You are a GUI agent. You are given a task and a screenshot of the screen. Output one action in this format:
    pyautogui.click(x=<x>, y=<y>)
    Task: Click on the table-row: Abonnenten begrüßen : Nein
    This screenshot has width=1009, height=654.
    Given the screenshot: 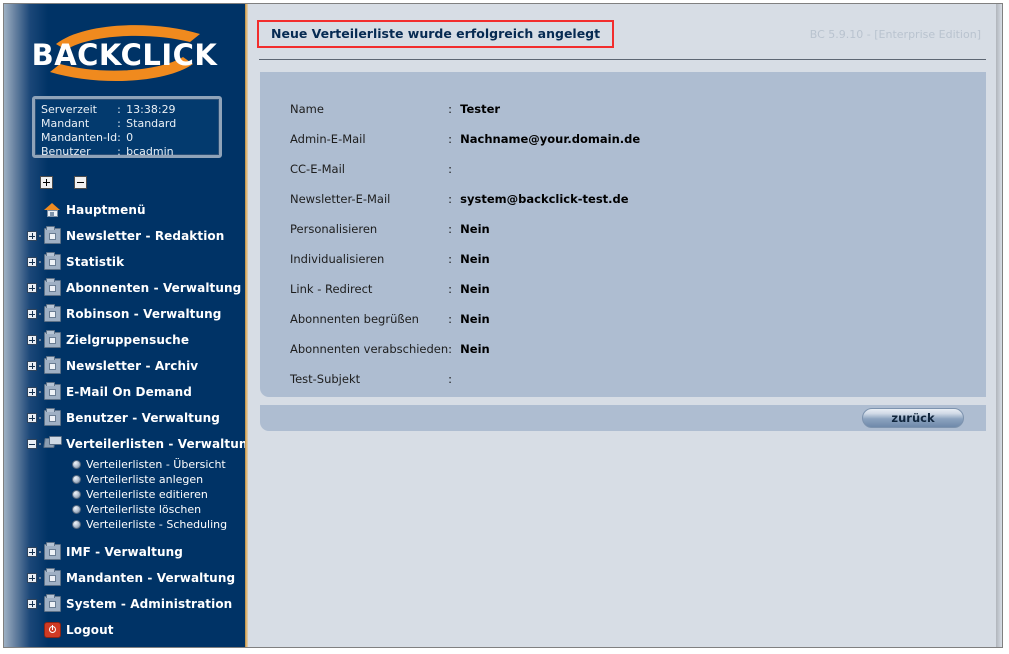 What is the action you would take?
    pyautogui.click(x=465, y=319)
    